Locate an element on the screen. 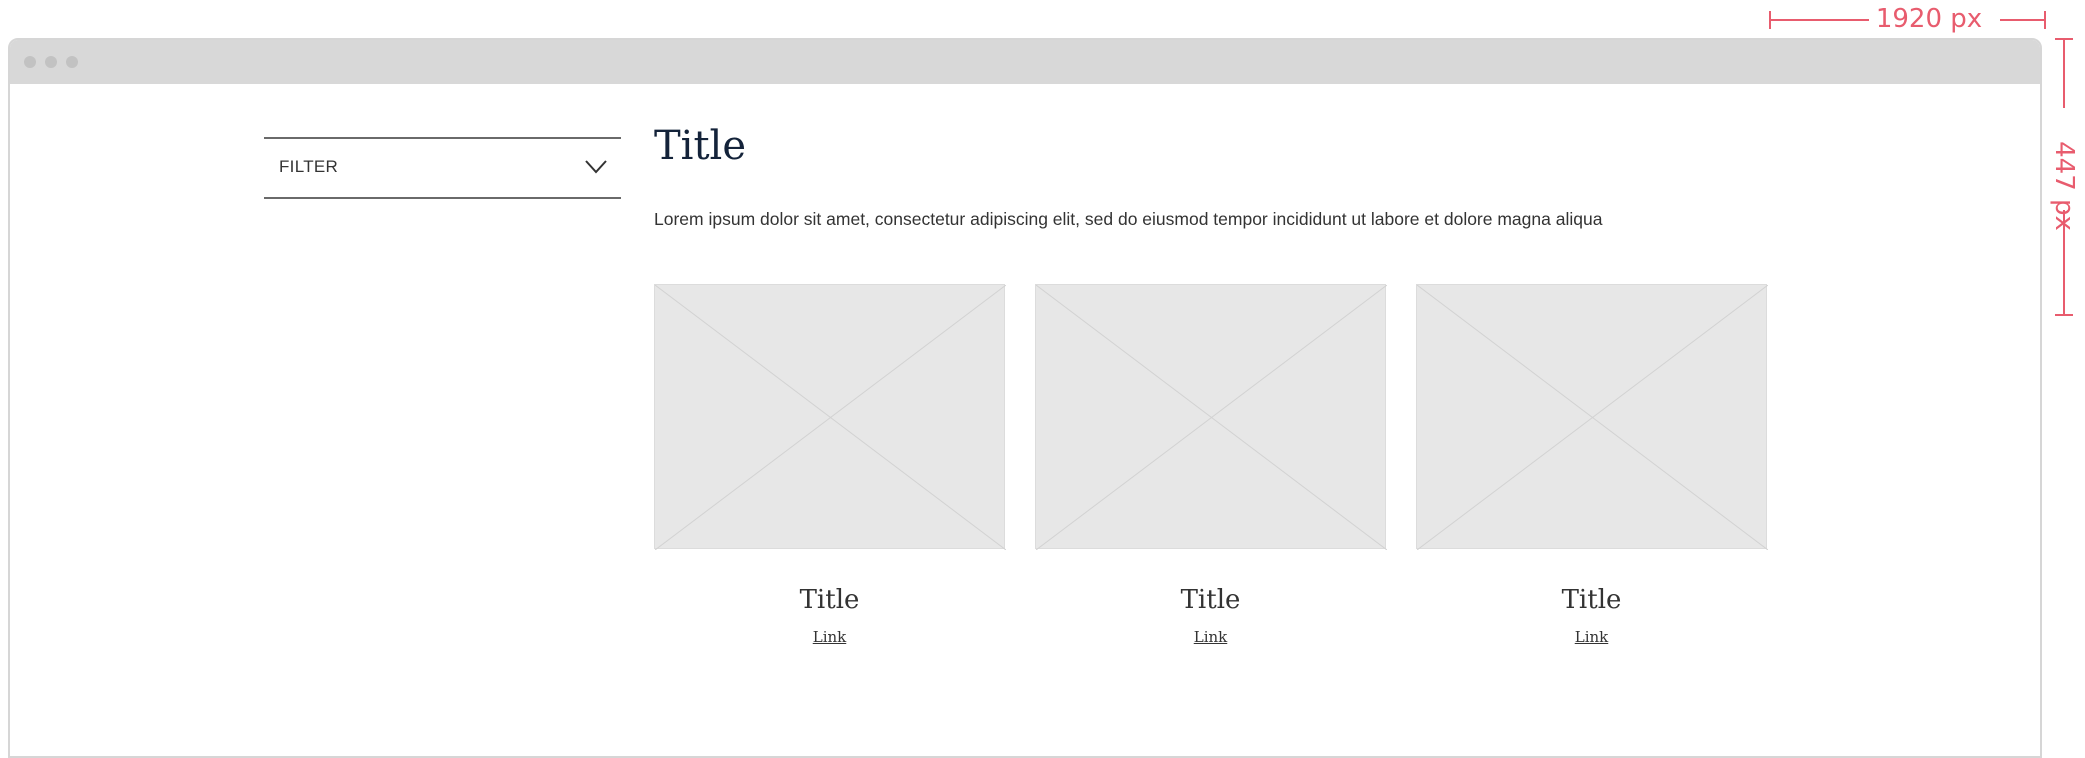 This screenshot has width=2085, height=758. height-annotation-line-top is located at coordinates (2064, 73).